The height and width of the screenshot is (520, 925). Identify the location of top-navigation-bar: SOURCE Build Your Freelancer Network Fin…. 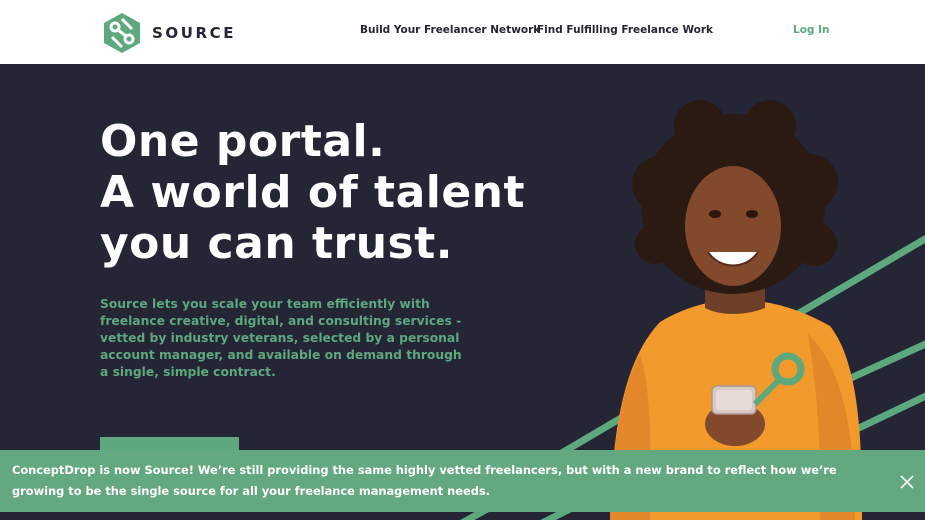
(462, 32).